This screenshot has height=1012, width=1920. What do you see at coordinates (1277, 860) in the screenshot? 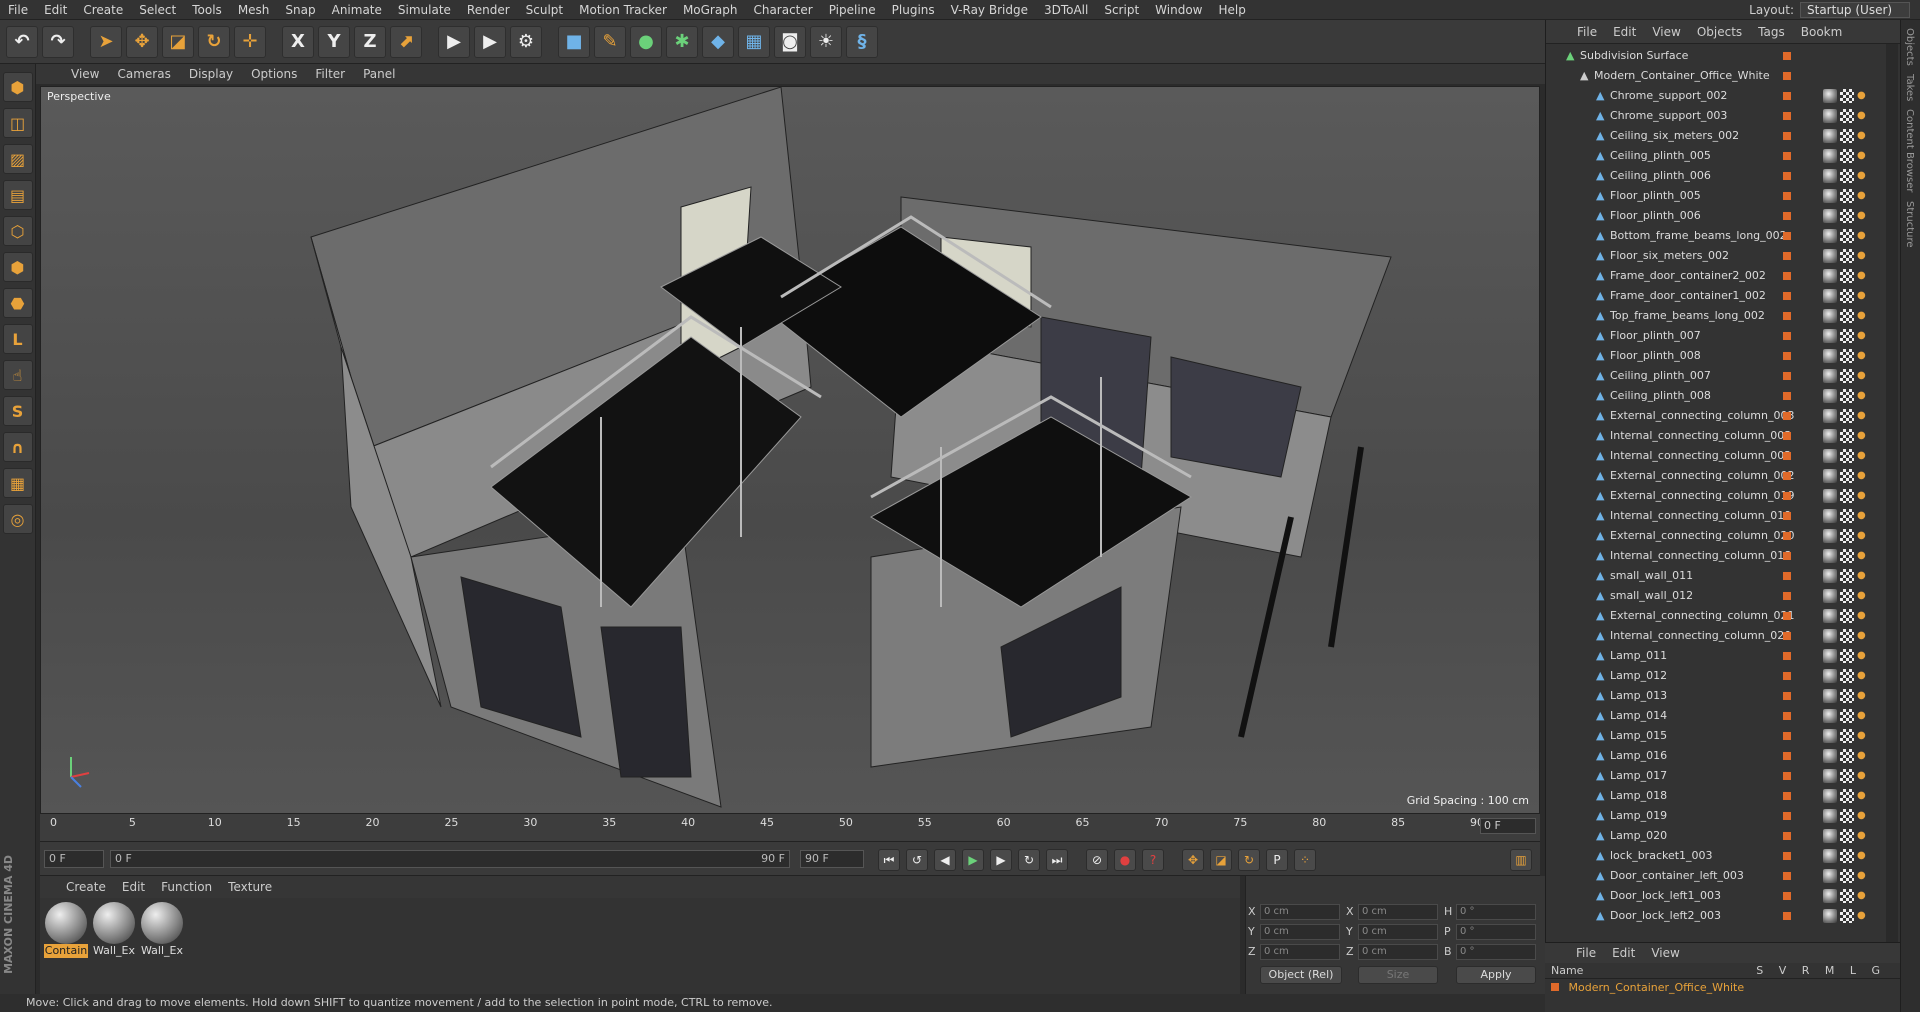
I see `key-parameter-button: P` at bounding box center [1277, 860].